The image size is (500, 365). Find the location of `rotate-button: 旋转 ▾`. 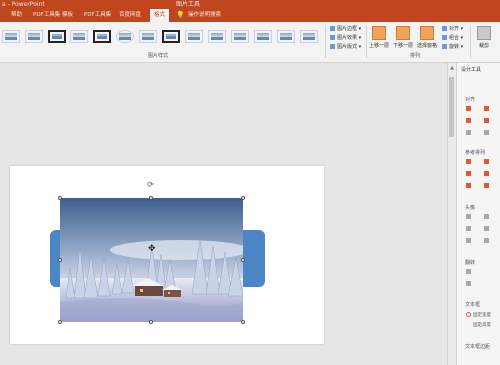

rotate-button: 旋转 ▾ is located at coordinates (452, 47).